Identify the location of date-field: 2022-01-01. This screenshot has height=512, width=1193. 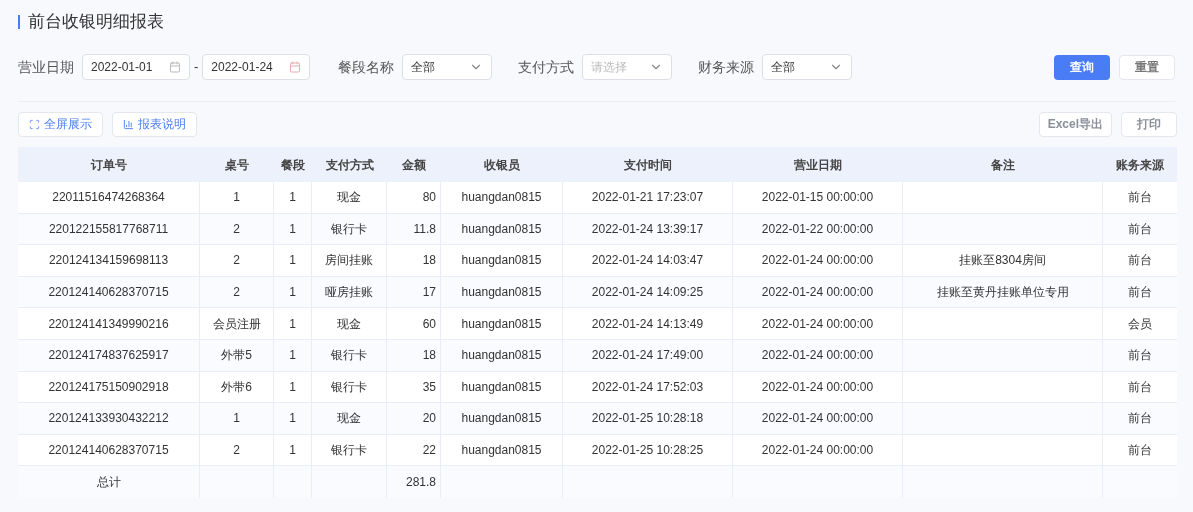
(136, 67).